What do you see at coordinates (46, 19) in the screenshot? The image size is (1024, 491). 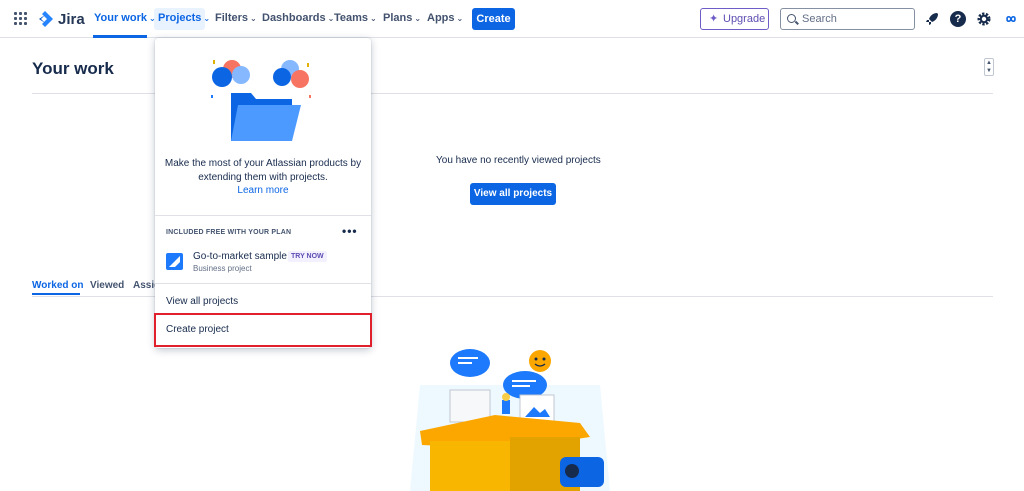 I see `jira-logo-icon` at bounding box center [46, 19].